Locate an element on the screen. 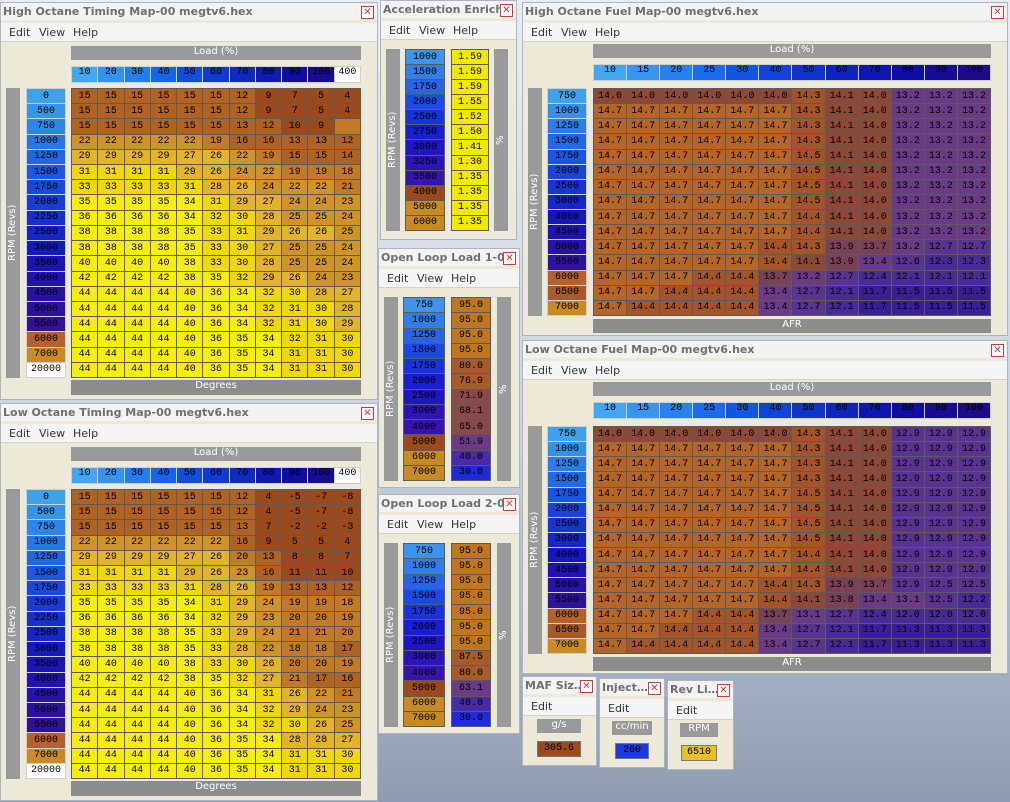  value-cell: 40.0 is located at coordinates (471, 457).